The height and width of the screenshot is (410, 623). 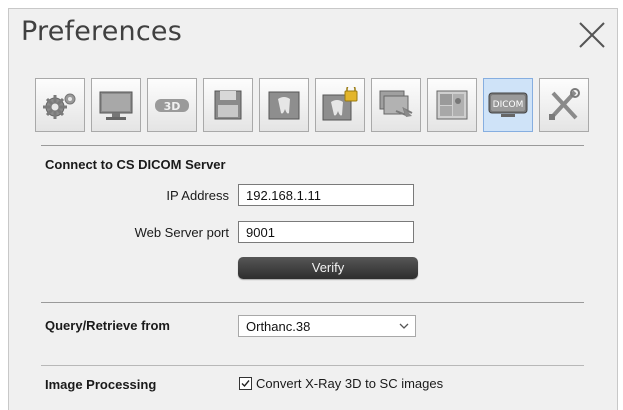 I want to click on preferences-toolbar: 3D DICOM, so click(x=315, y=105).